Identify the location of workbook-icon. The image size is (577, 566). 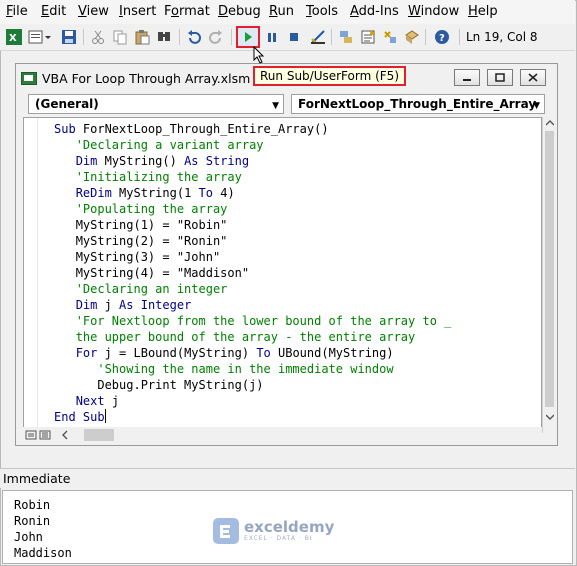
(29, 78).